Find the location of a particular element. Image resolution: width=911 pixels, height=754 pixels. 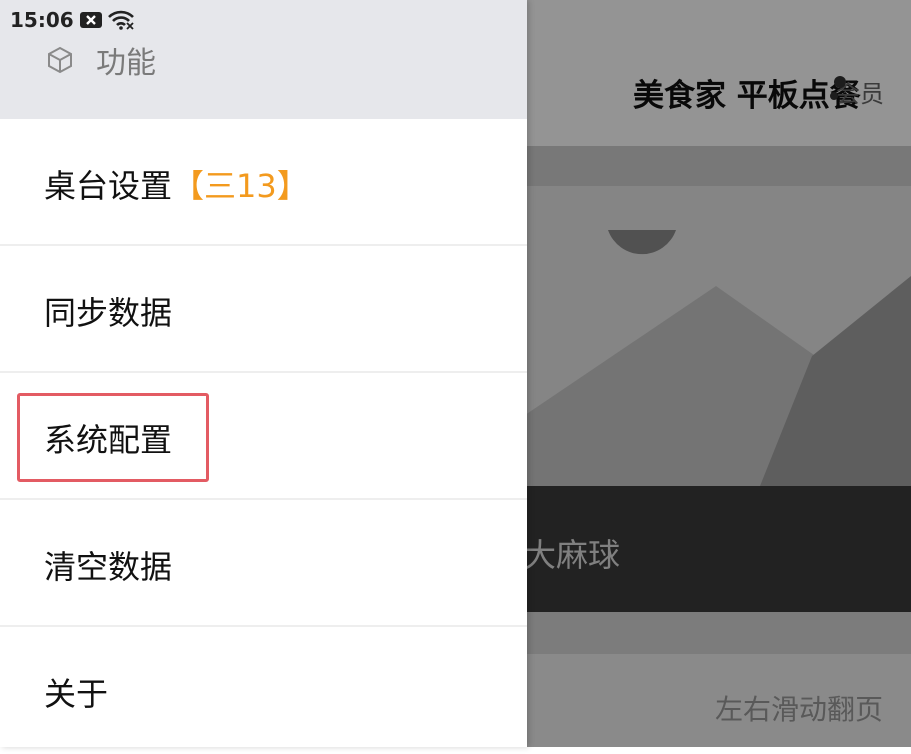

wifi-icon is located at coordinates (120, 20).